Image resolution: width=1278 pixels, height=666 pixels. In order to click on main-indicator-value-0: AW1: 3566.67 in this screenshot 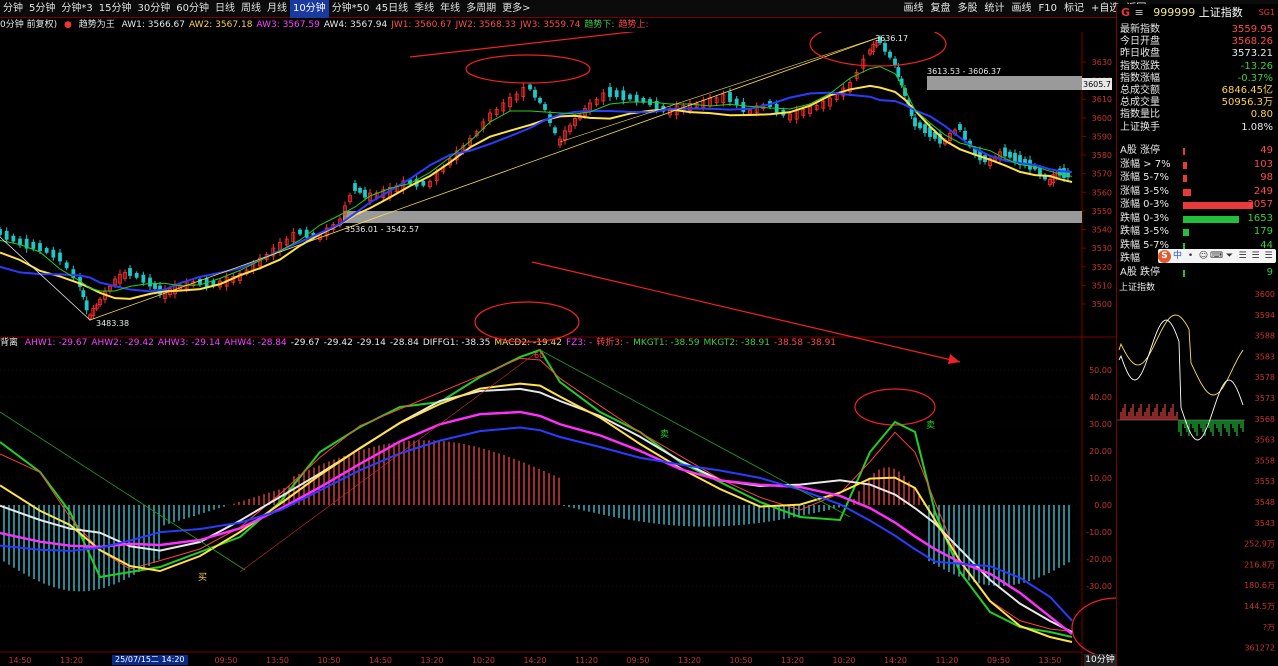, I will do `click(153, 25)`.